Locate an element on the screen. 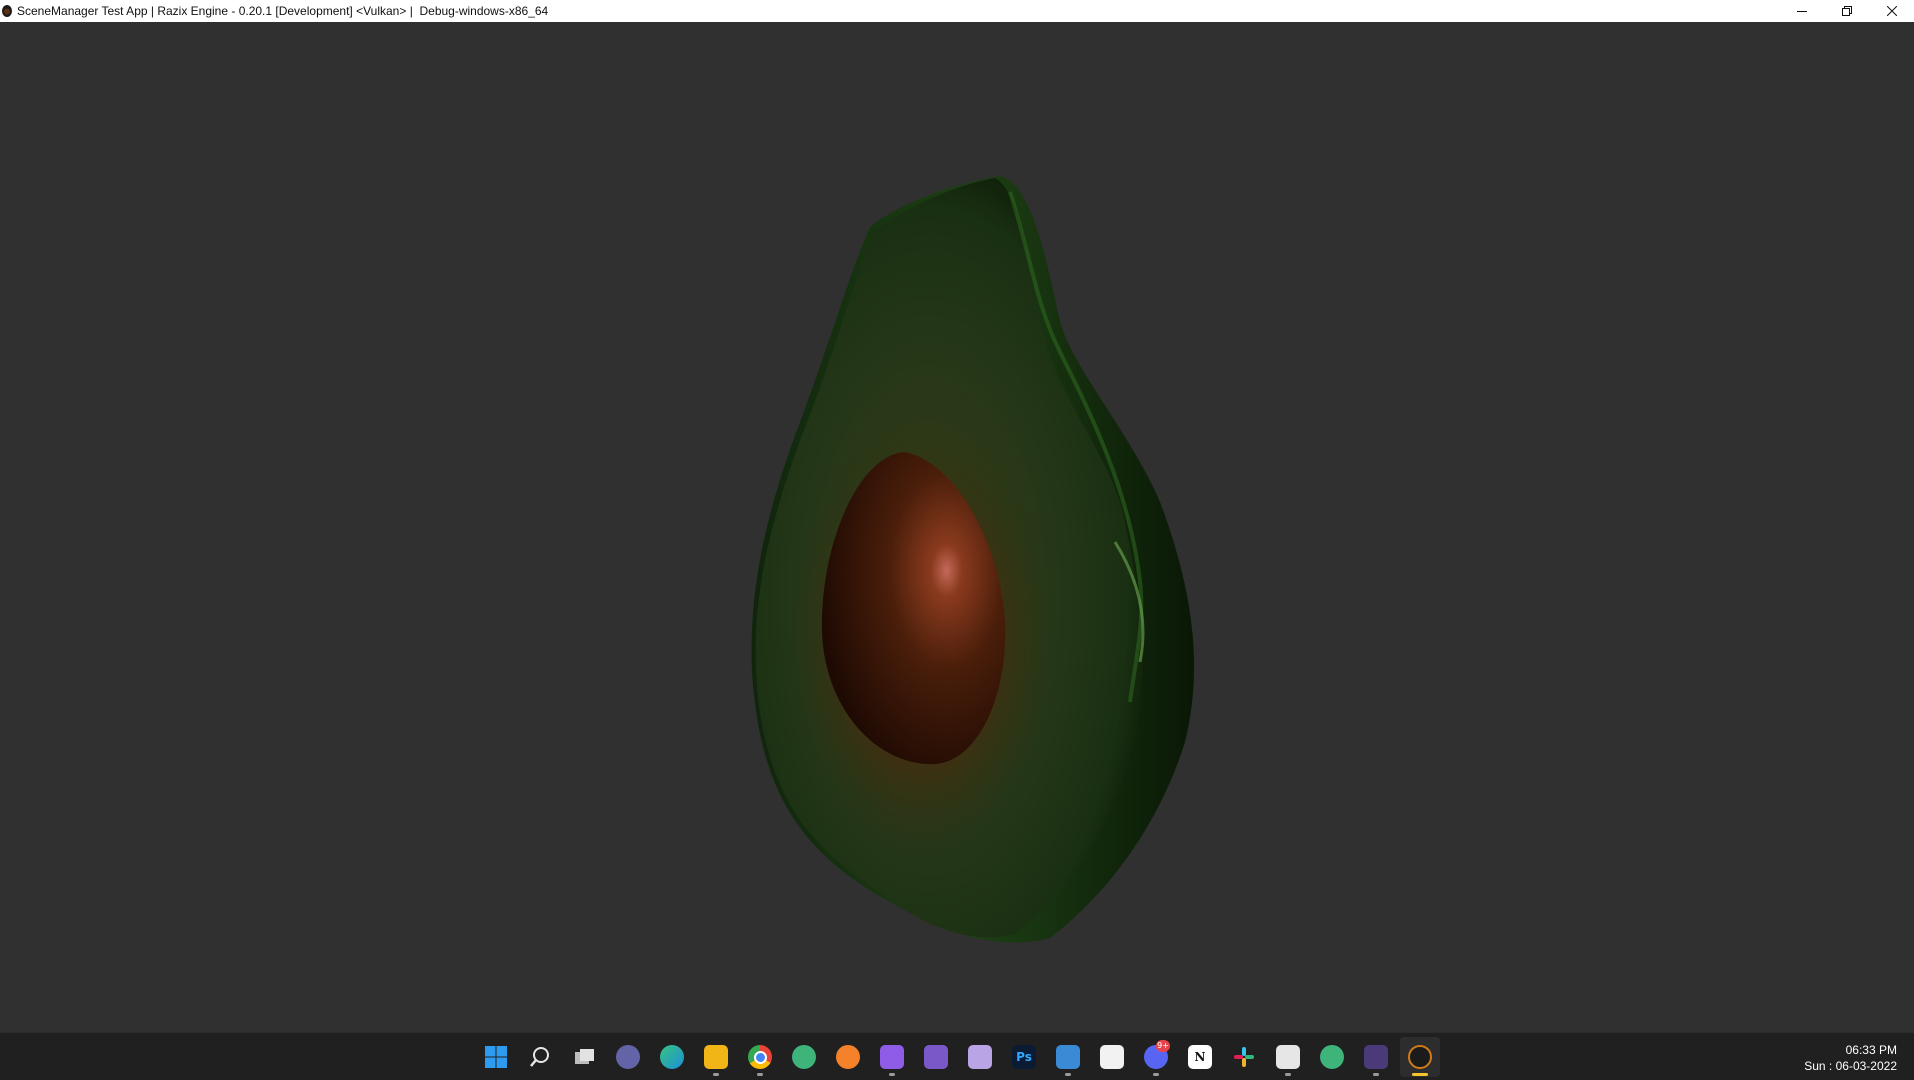 This screenshot has width=1914, height=1080. taskbar-terminal-button is located at coordinates (1376, 1057).